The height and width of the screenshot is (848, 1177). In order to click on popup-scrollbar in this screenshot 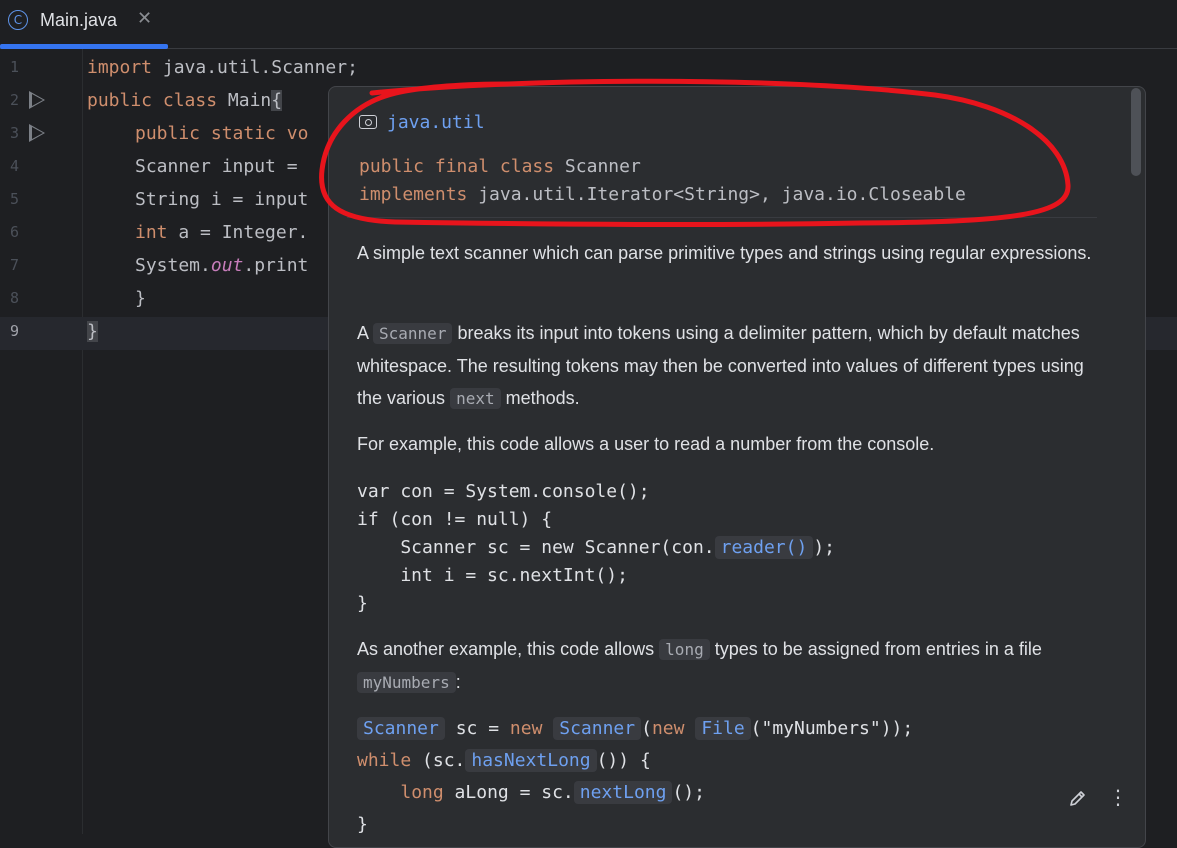, I will do `click(1136, 132)`.